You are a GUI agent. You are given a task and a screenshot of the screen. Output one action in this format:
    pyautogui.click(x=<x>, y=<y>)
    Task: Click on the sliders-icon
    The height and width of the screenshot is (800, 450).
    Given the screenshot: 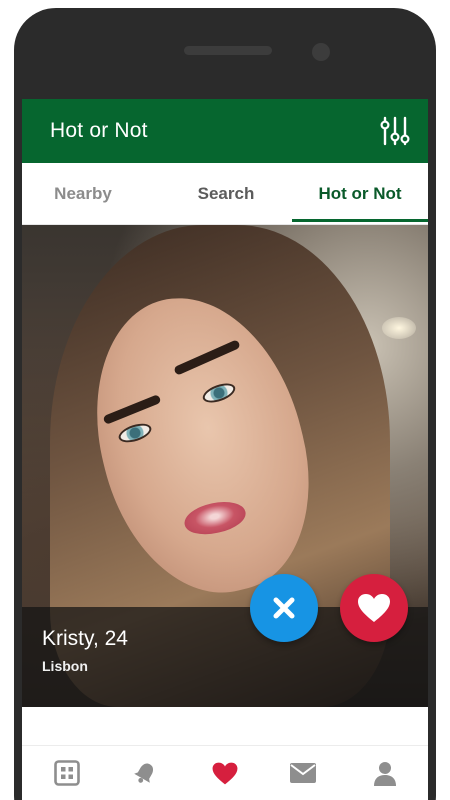 What is the action you would take?
    pyautogui.click(x=395, y=131)
    